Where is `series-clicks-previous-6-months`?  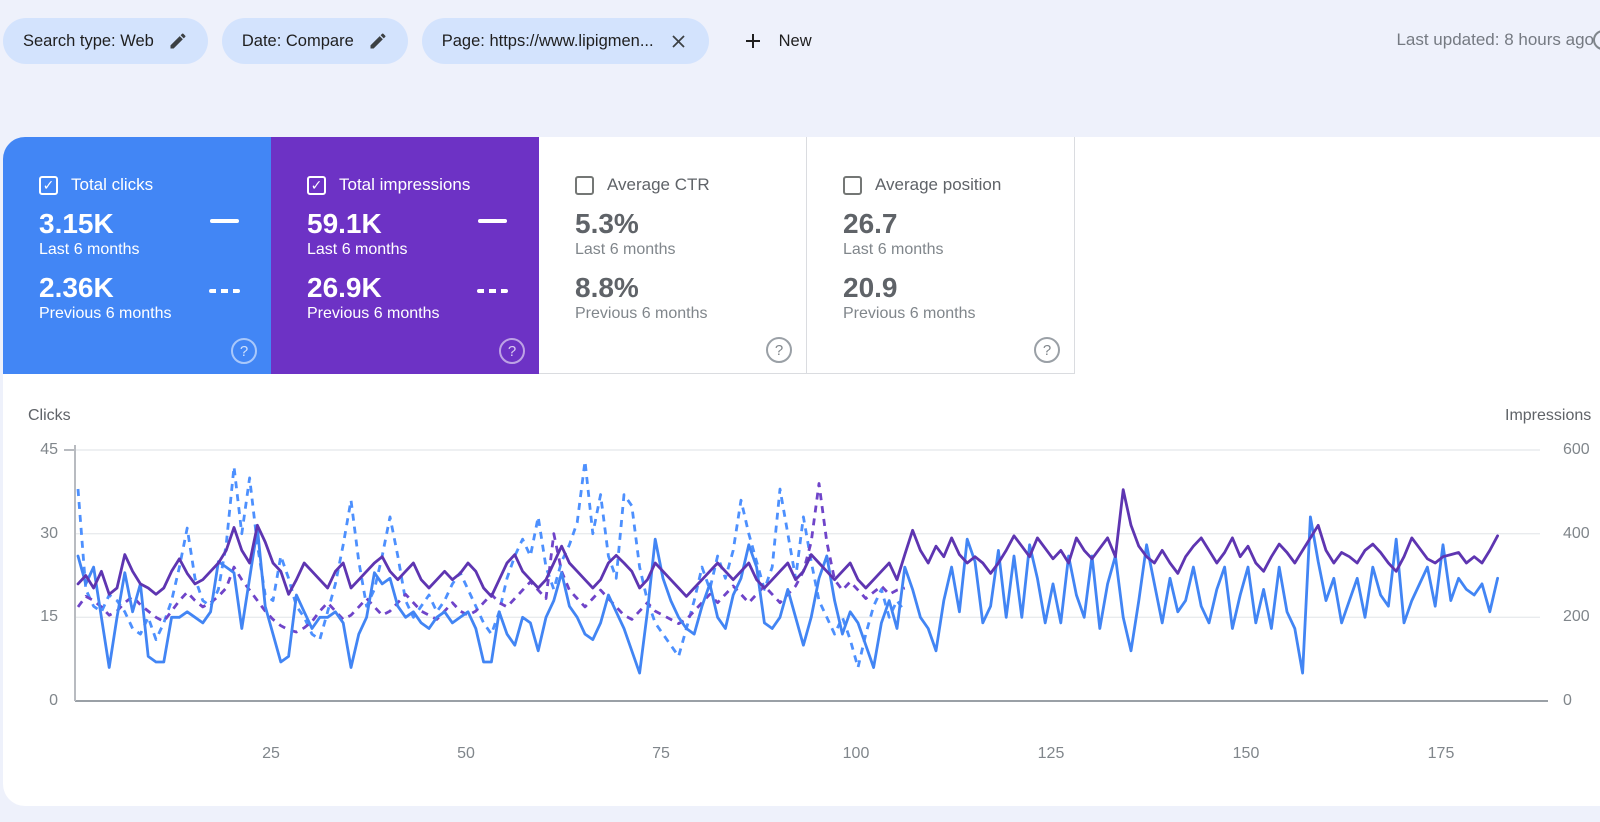 series-clicks-previous-6-months is located at coordinates (491, 564).